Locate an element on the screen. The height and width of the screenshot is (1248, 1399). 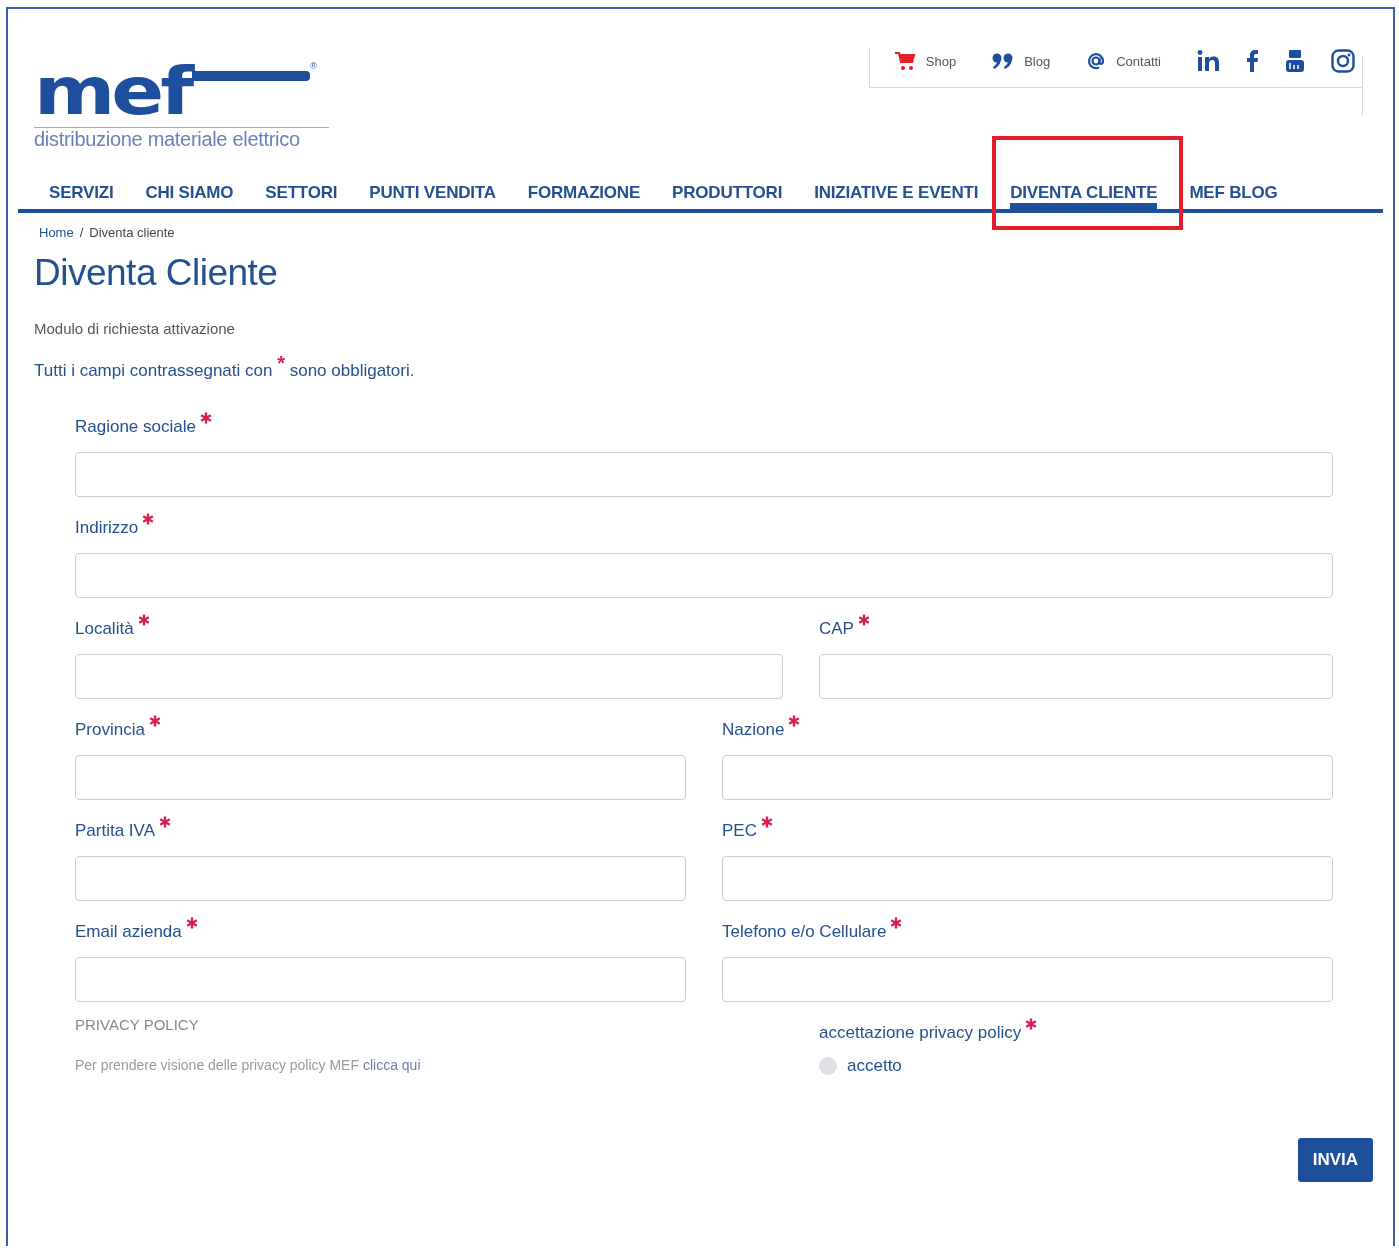
nav-tab: MEF BLOG is located at coordinates (1233, 192).